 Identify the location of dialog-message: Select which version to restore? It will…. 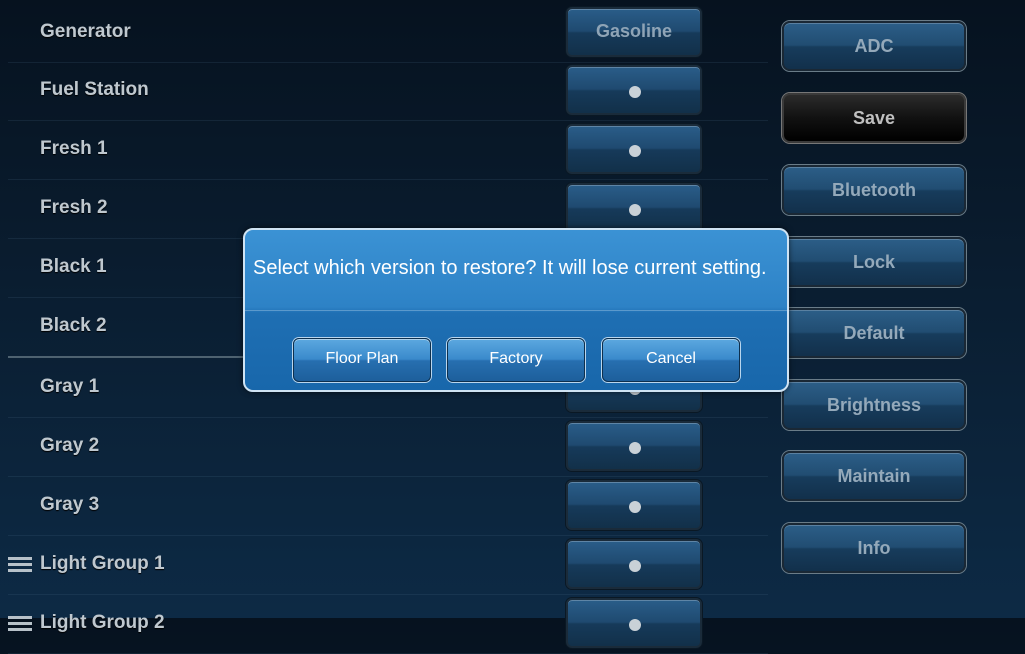
(510, 268).